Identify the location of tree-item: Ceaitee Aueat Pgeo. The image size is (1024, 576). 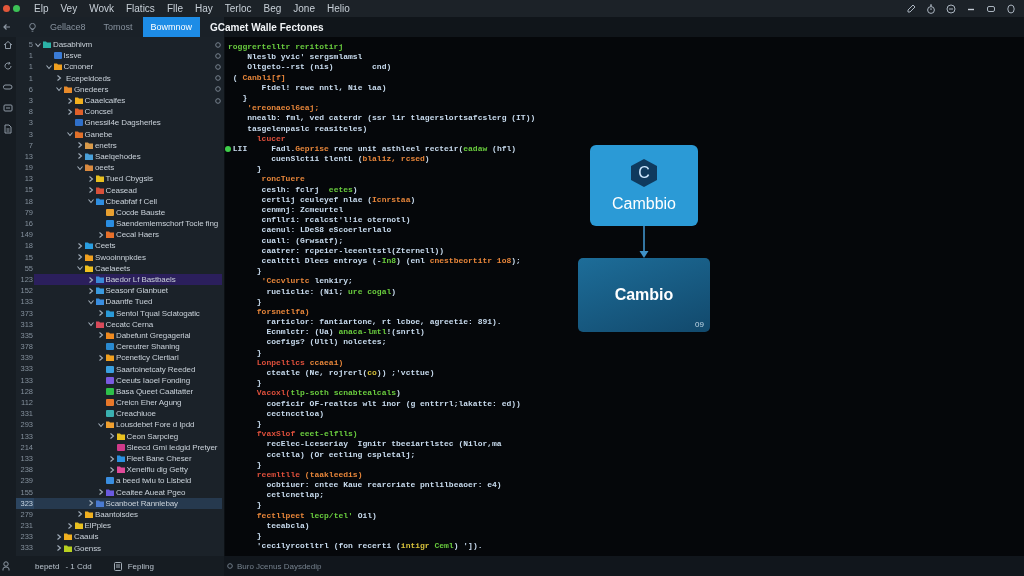
(128, 492).